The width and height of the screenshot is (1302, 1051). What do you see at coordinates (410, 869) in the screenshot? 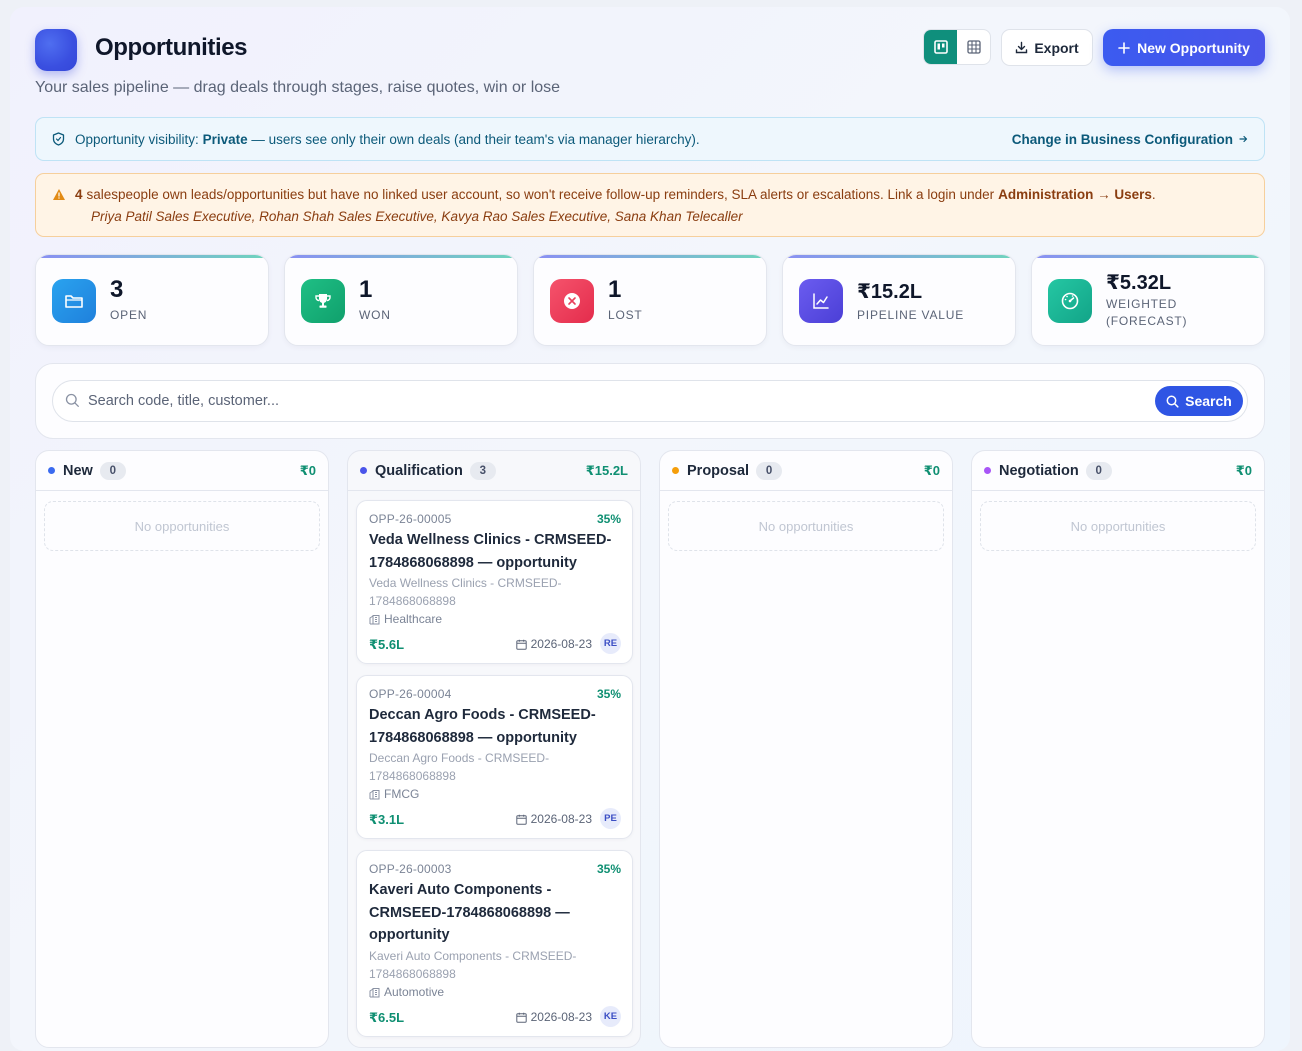
I see `opportunity-code: OPP-26-00003` at bounding box center [410, 869].